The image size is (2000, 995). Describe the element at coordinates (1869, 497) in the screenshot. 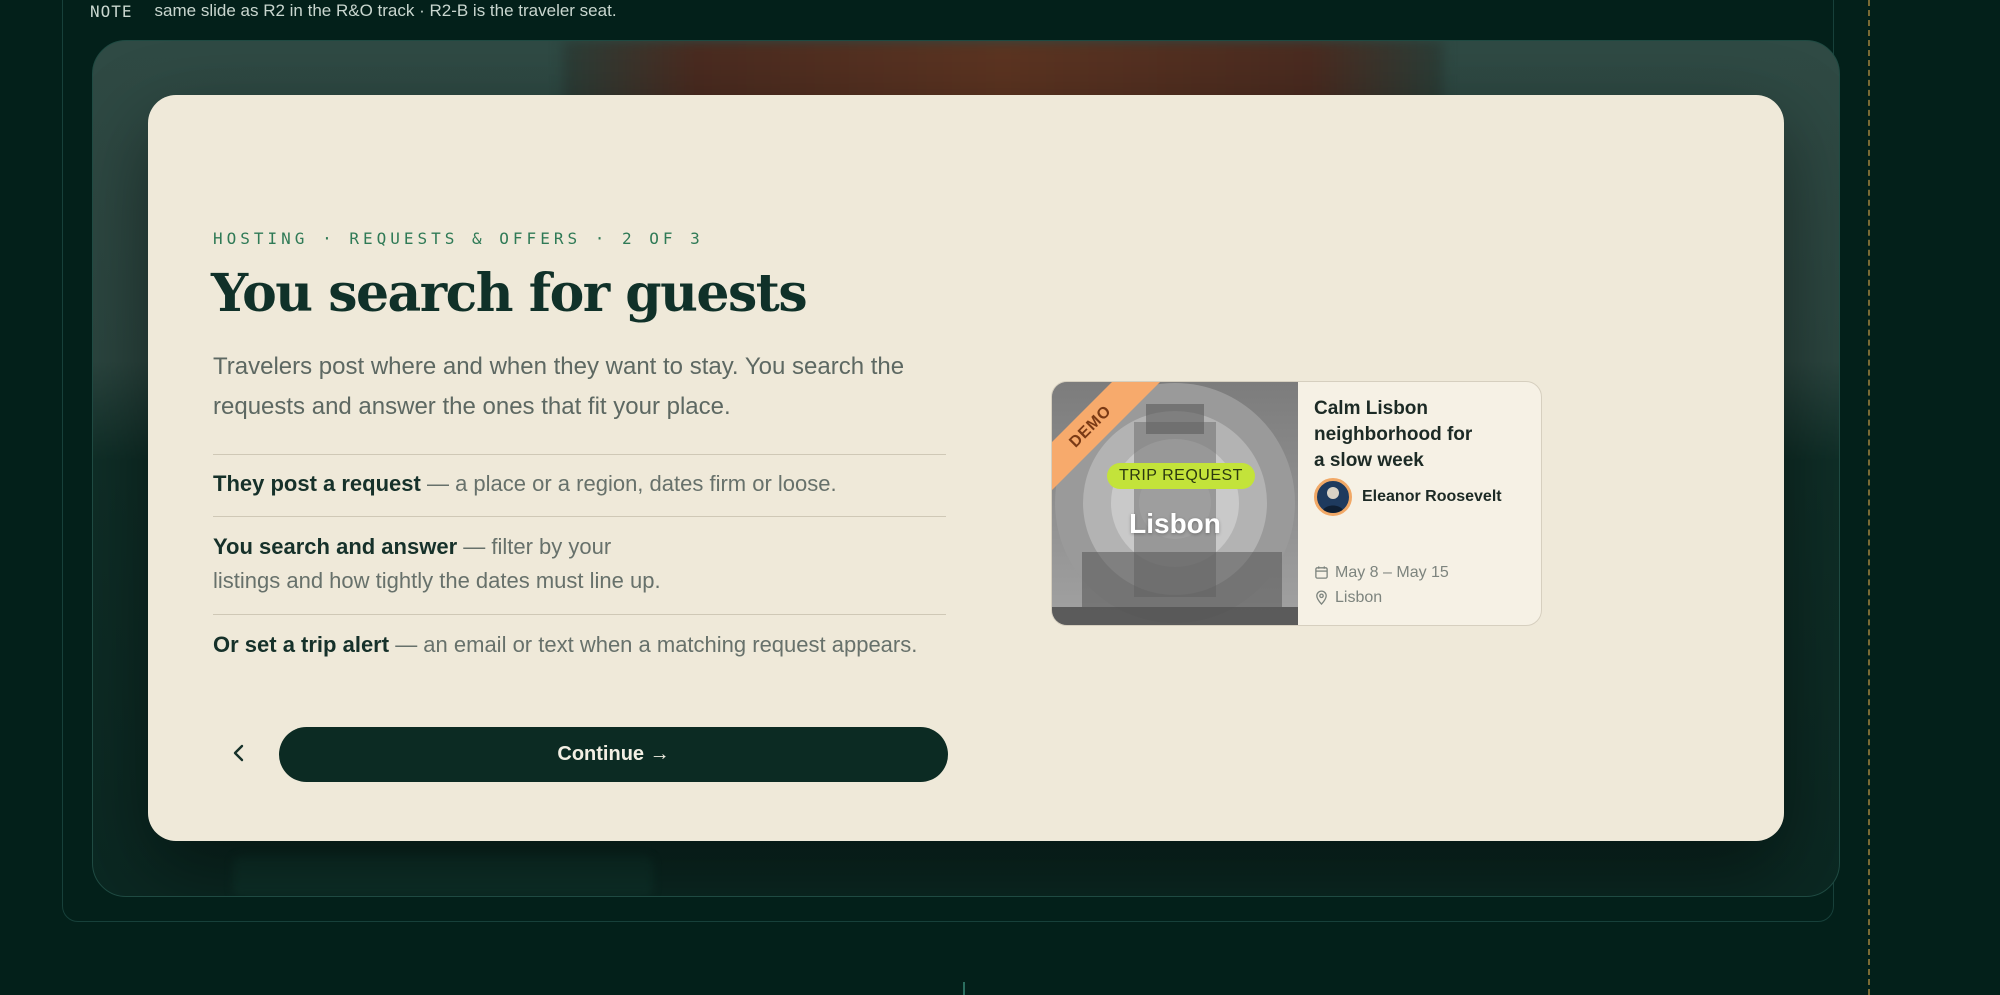

I see `dashed-guide` at that location.